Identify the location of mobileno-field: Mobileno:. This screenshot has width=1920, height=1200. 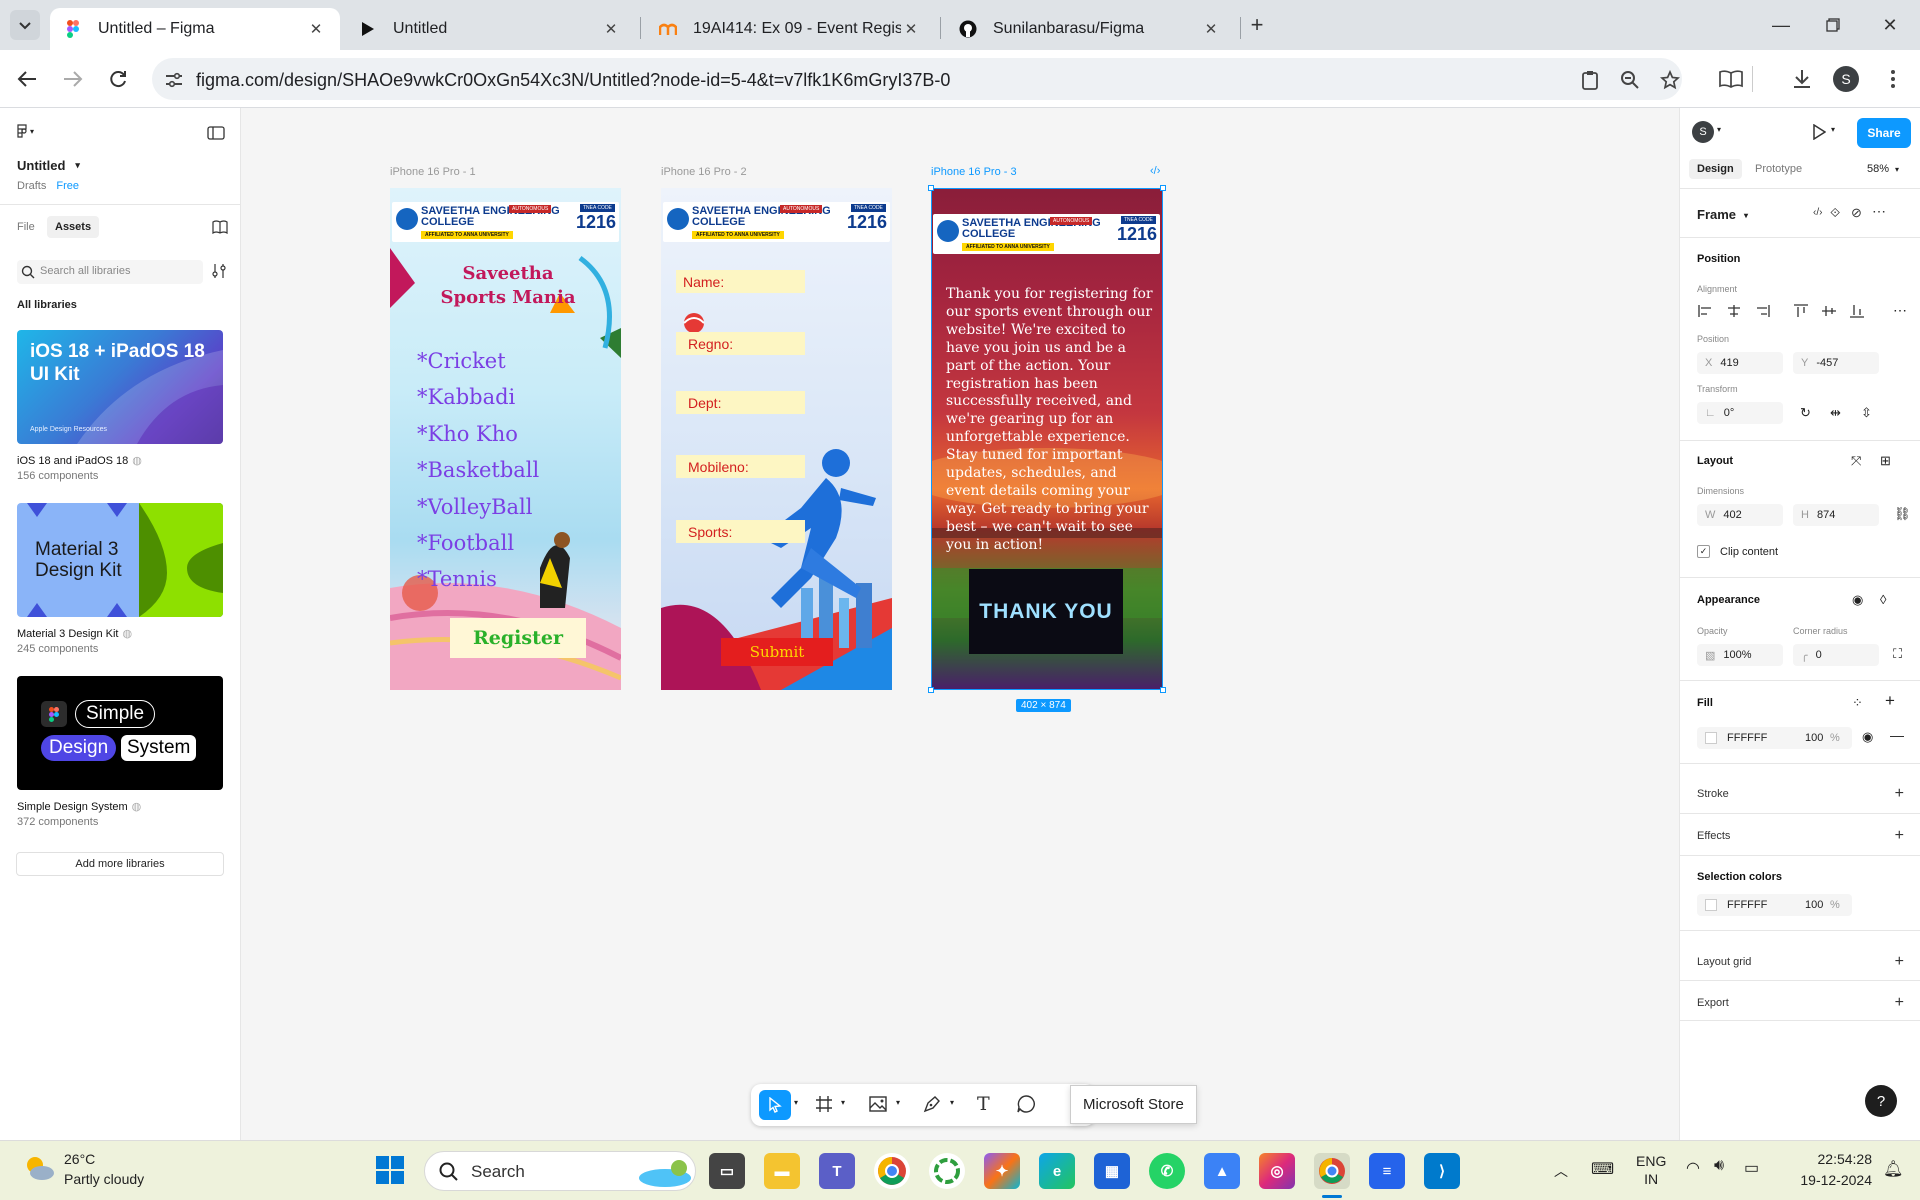
(740, 466).